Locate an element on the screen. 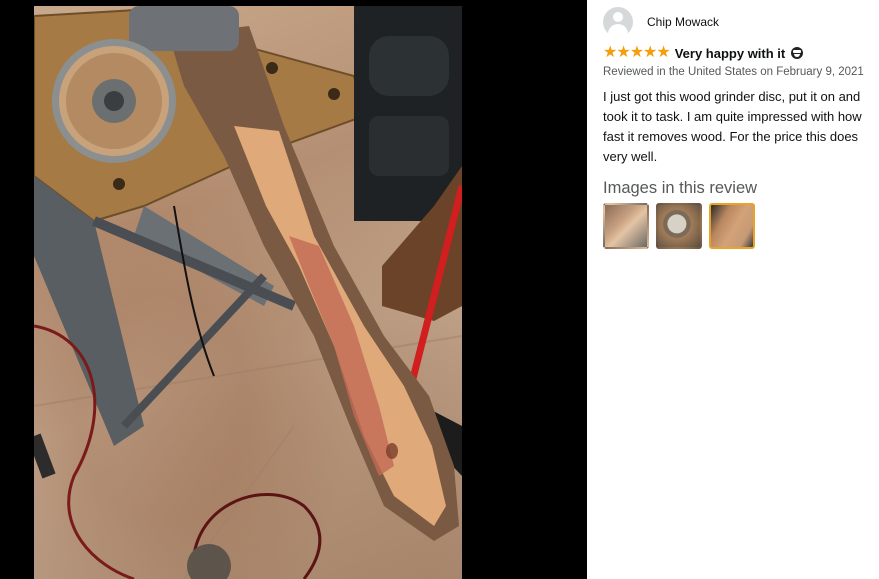 The height and width of the screenshot is (579, 879). reviewer-name: Chip Mowack is located at coordinates (683, 22).